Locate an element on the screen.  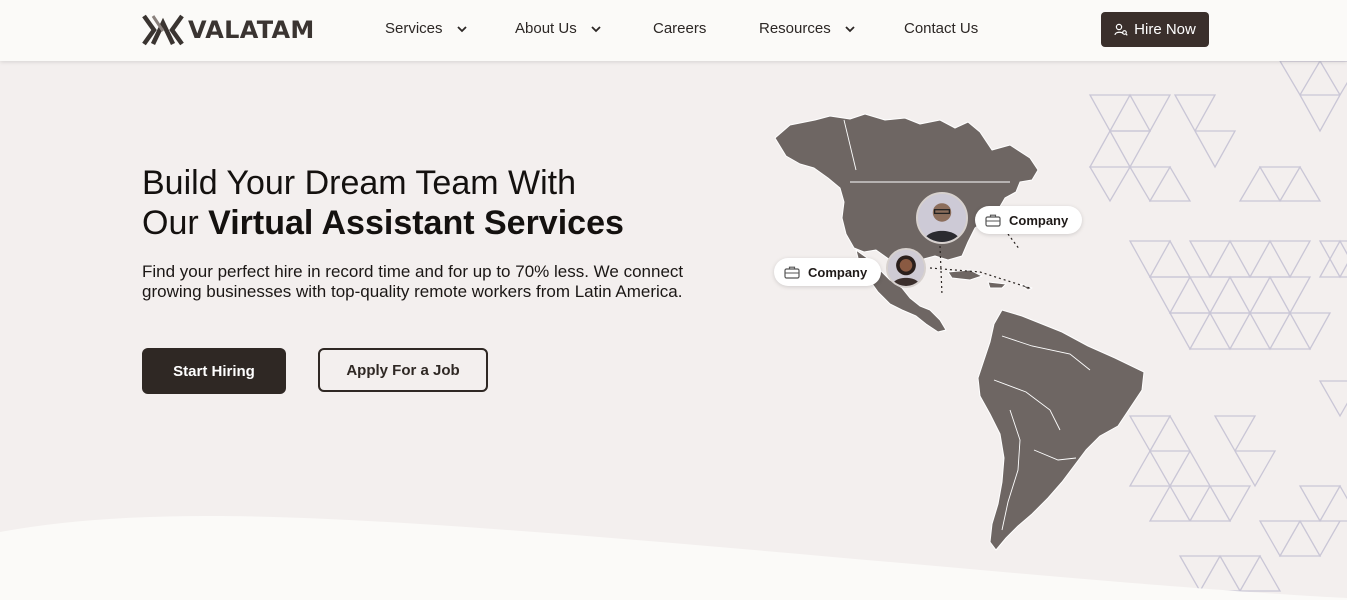
nav-item-about-us: About Us is located at coordinates (559, 28).